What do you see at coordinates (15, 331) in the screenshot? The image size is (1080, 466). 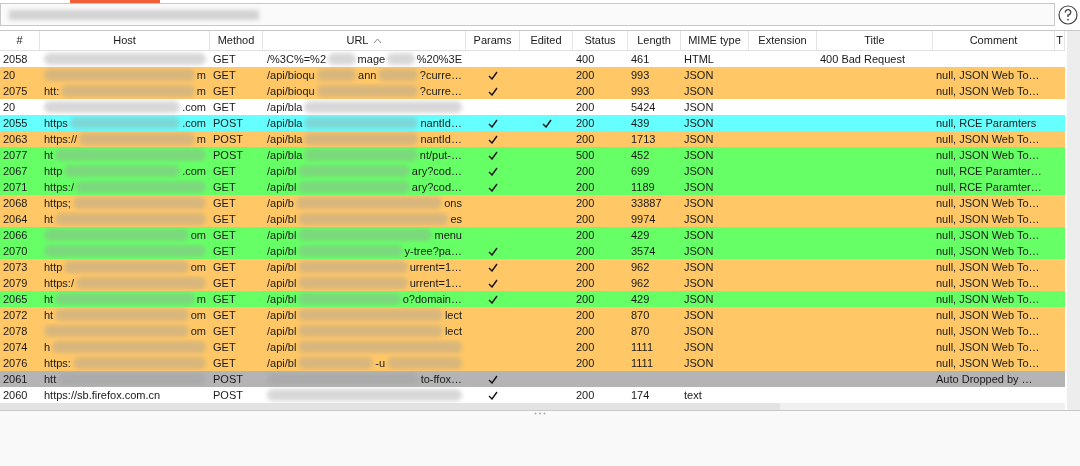 I see `table-cell-text: 2078` at bounding box center [15, 331].